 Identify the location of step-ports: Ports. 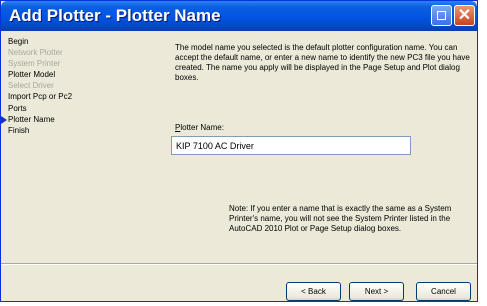
(17, 108).